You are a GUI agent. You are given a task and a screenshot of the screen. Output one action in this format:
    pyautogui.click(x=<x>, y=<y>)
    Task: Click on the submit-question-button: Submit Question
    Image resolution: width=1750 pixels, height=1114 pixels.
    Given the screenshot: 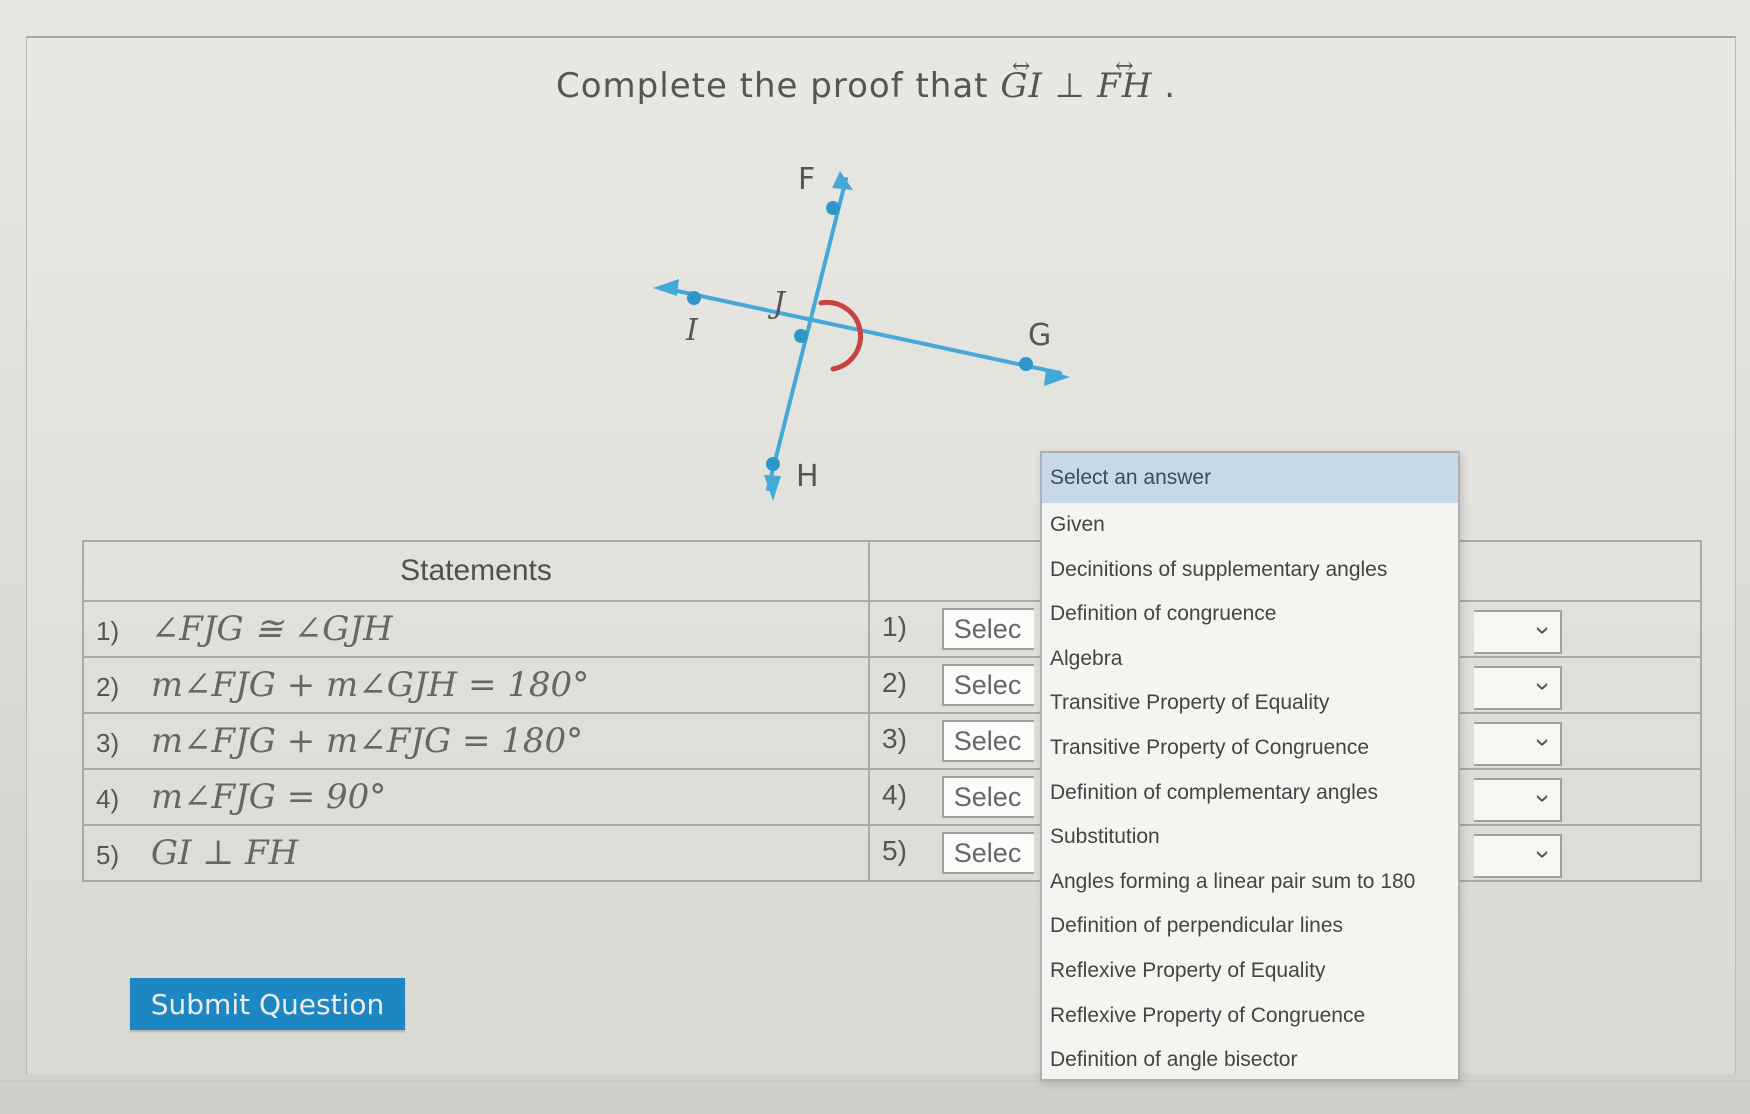 What is the action you would take?
    pyautogui.click(x=267, y=1004)
    